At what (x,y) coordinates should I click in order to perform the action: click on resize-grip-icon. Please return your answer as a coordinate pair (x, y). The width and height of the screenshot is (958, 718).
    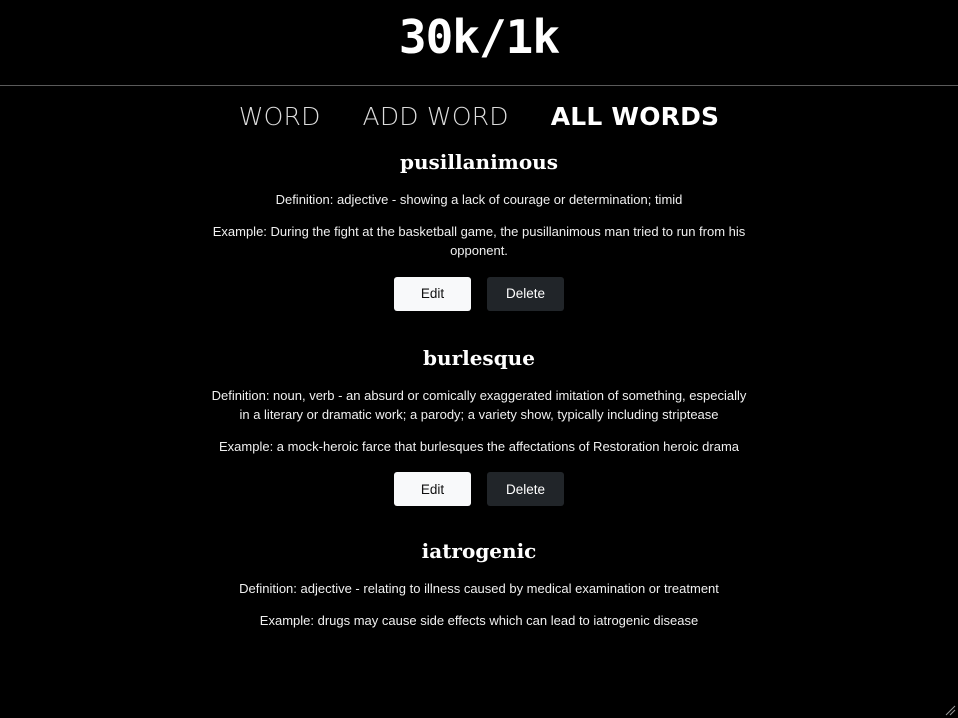
    Looking at the image, I should click on (950, 710).